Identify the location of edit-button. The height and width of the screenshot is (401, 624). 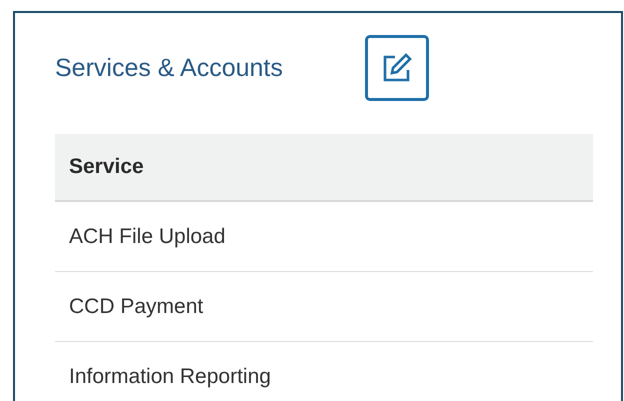
(396, 68).